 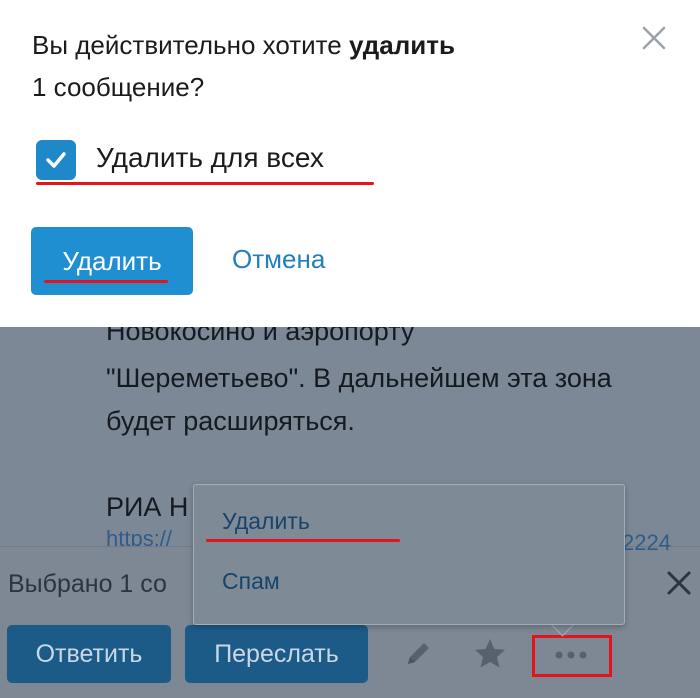 What do you see at coordinates (89, 654) in the screenshot?
I see `reply-button: Ответить` at bounding box center [89, 654].